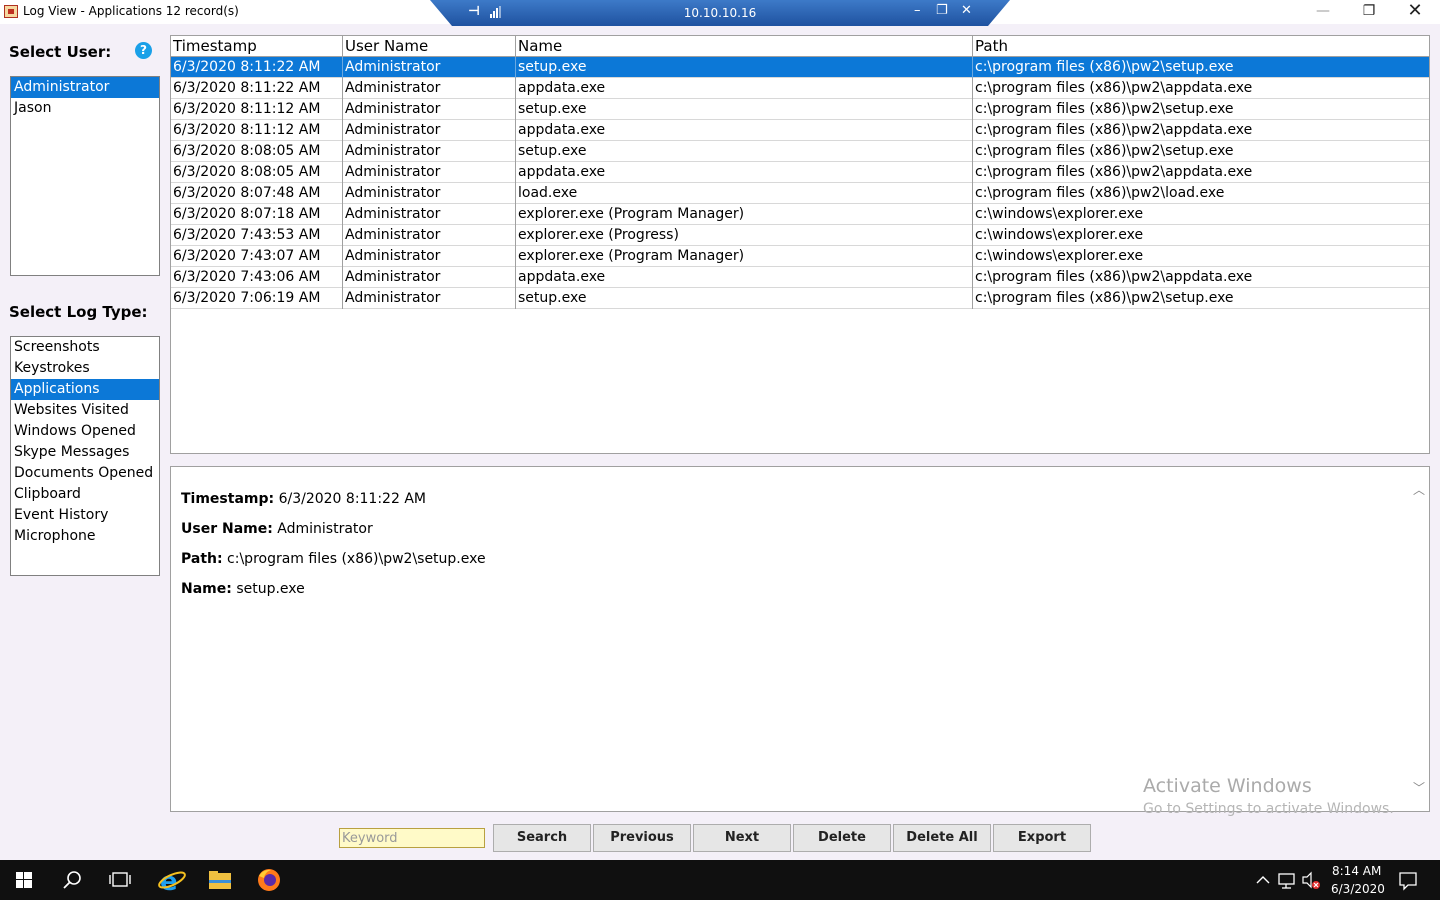 This screenshot has height=900, width=1440. Describe the element at coordinates (542, 838) in the screenshot. I see `search-button: Search` at that location.